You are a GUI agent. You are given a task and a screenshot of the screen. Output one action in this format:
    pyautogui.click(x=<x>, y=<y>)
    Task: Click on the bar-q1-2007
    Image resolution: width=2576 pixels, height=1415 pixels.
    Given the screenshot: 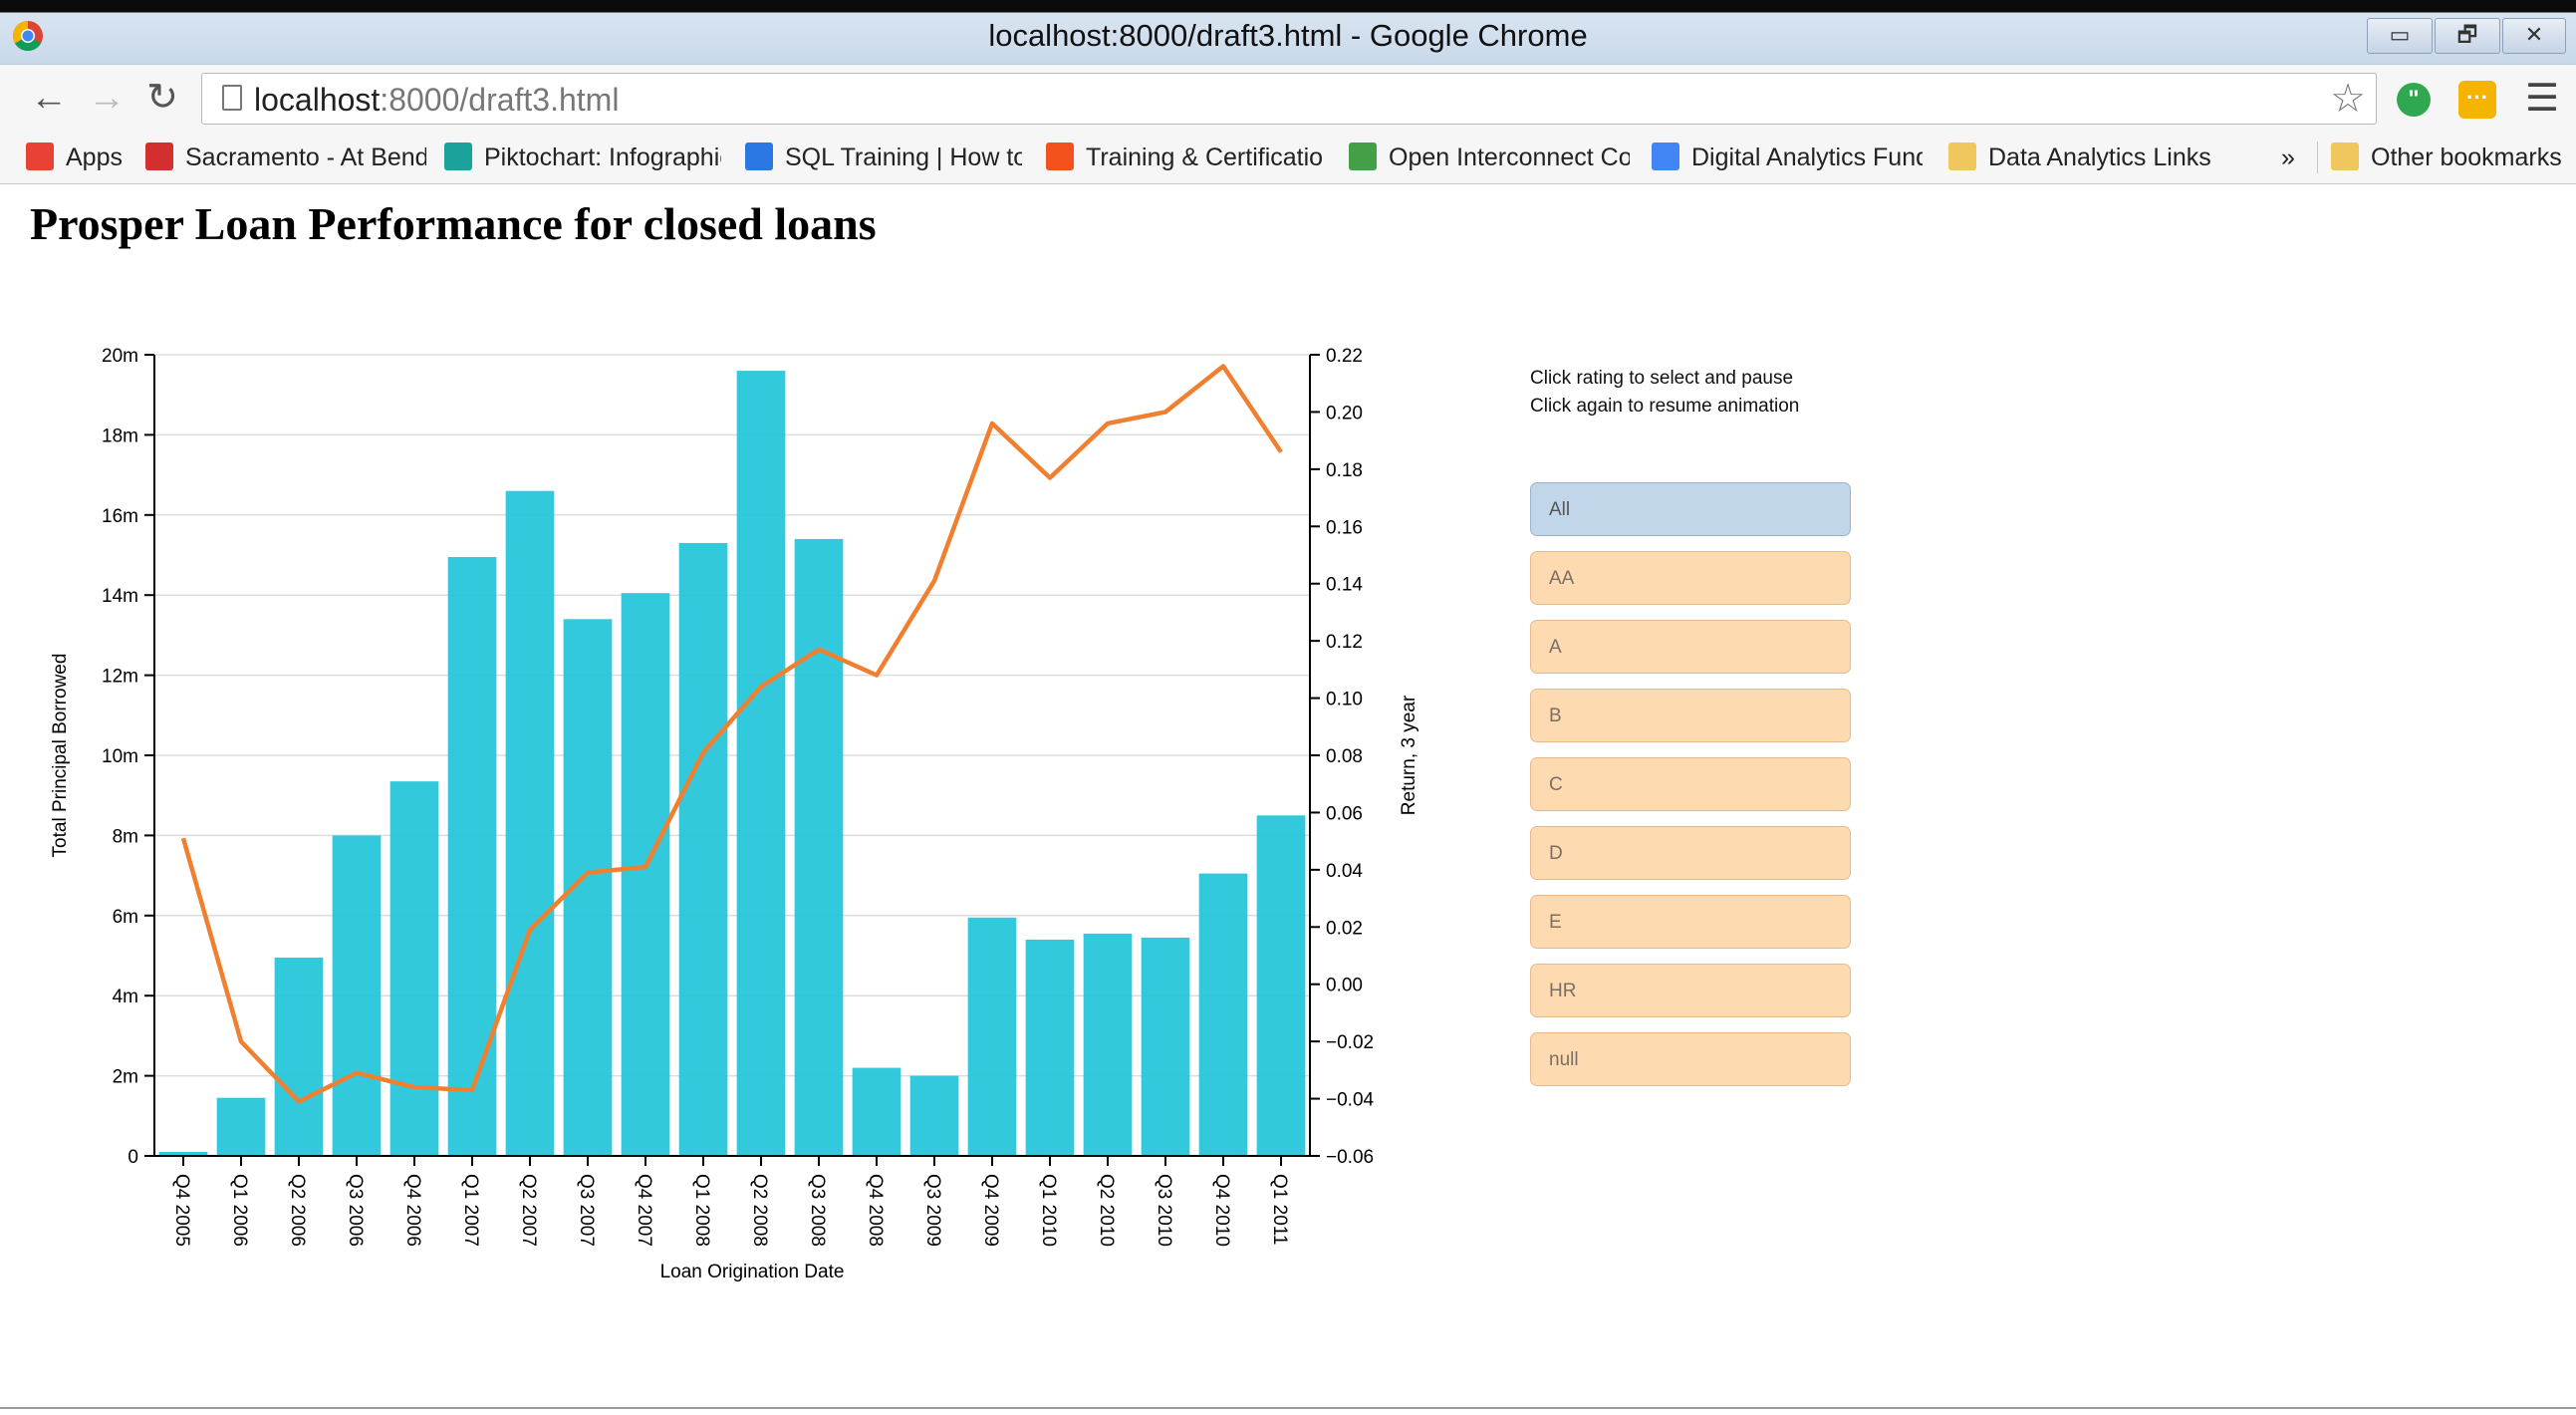 What is the action you would take?
    pyautogui.click(x=472, y=856)
    